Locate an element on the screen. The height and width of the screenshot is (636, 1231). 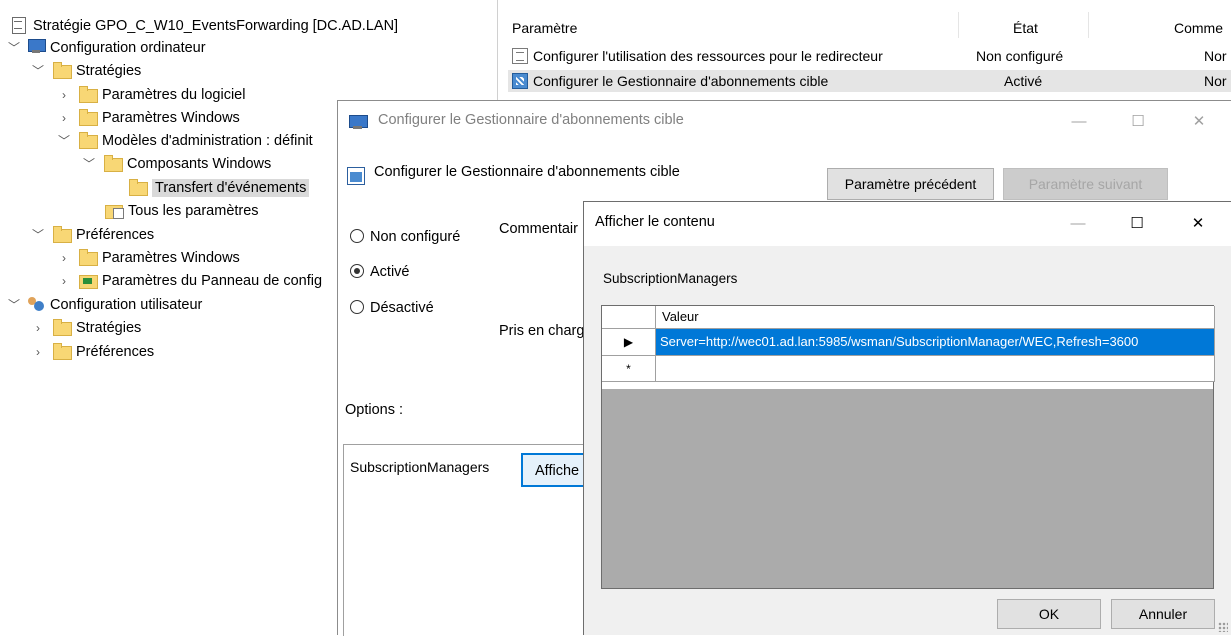
list-header: Paramètre État Comme is located at coordinates (864, 21).